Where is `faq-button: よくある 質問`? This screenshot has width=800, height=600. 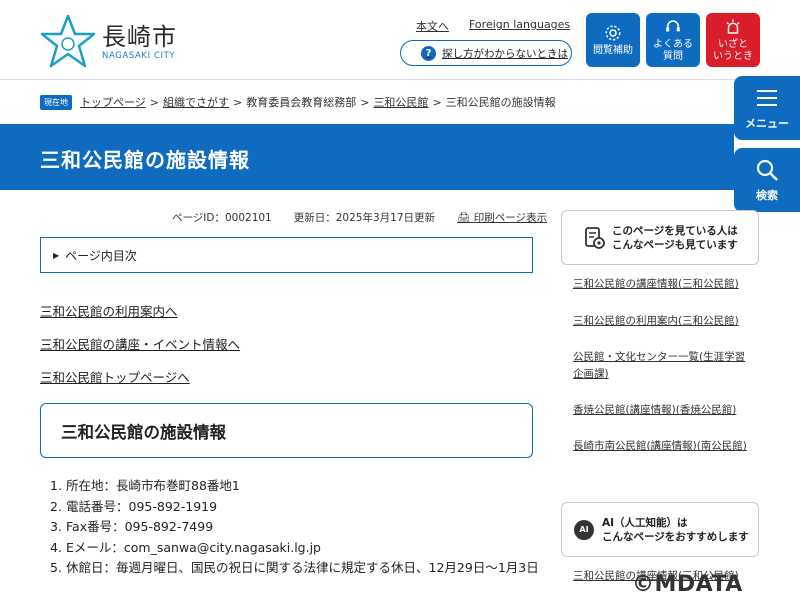 faq-button: よくある 質問 is located at coordinates (673, 40).